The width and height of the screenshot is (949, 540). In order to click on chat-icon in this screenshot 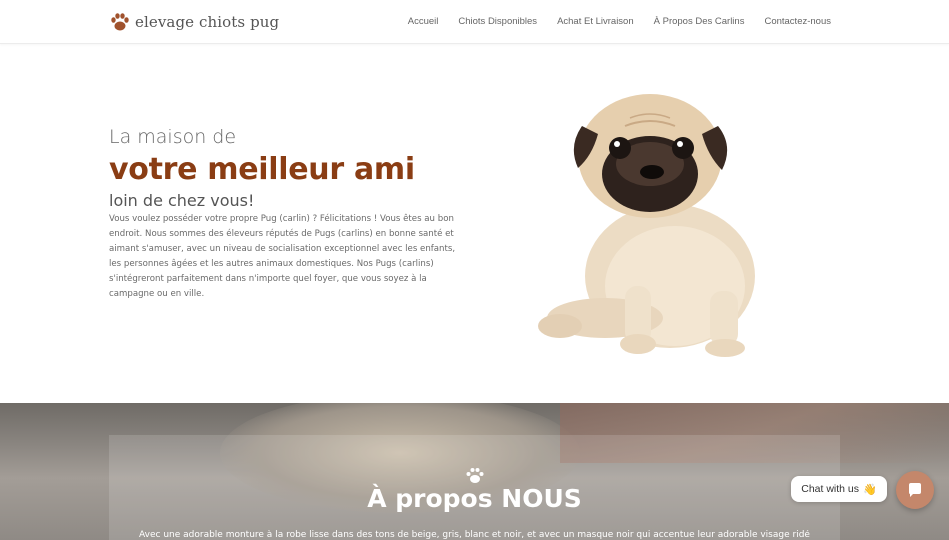, I will do `click(915, 490)`.